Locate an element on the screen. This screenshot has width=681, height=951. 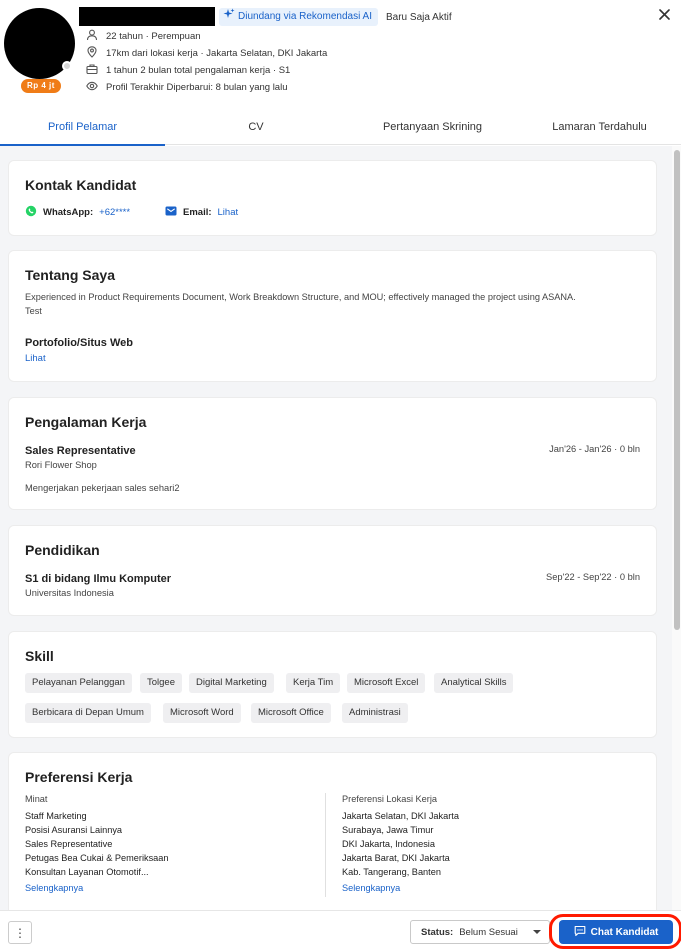
whatsapp-label: WhatsApp: is located at coordinates (68, 212).